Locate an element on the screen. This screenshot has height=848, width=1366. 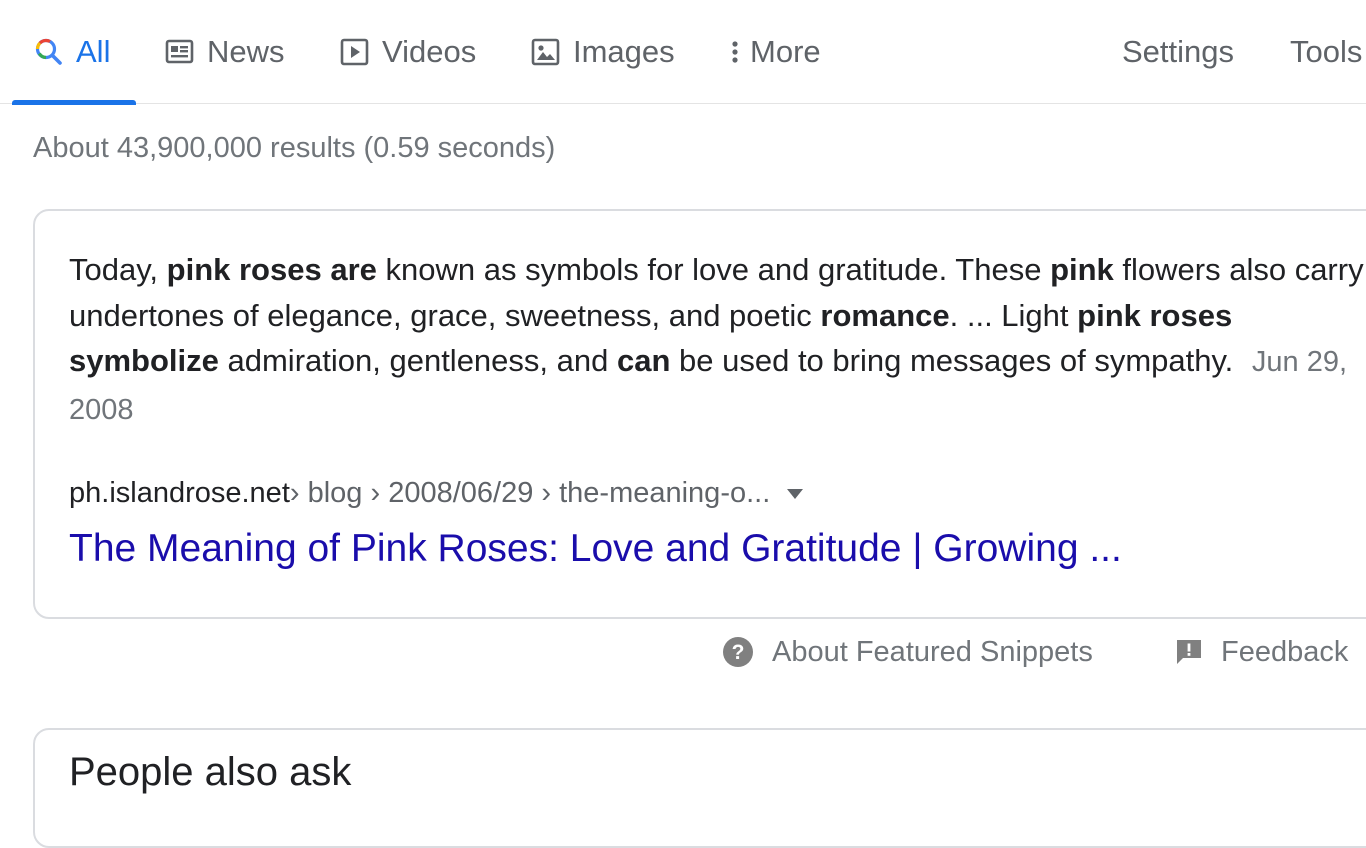
result-stats: About 43,900,000 results (0.59 seconds) is located at coordinates (294, 148).